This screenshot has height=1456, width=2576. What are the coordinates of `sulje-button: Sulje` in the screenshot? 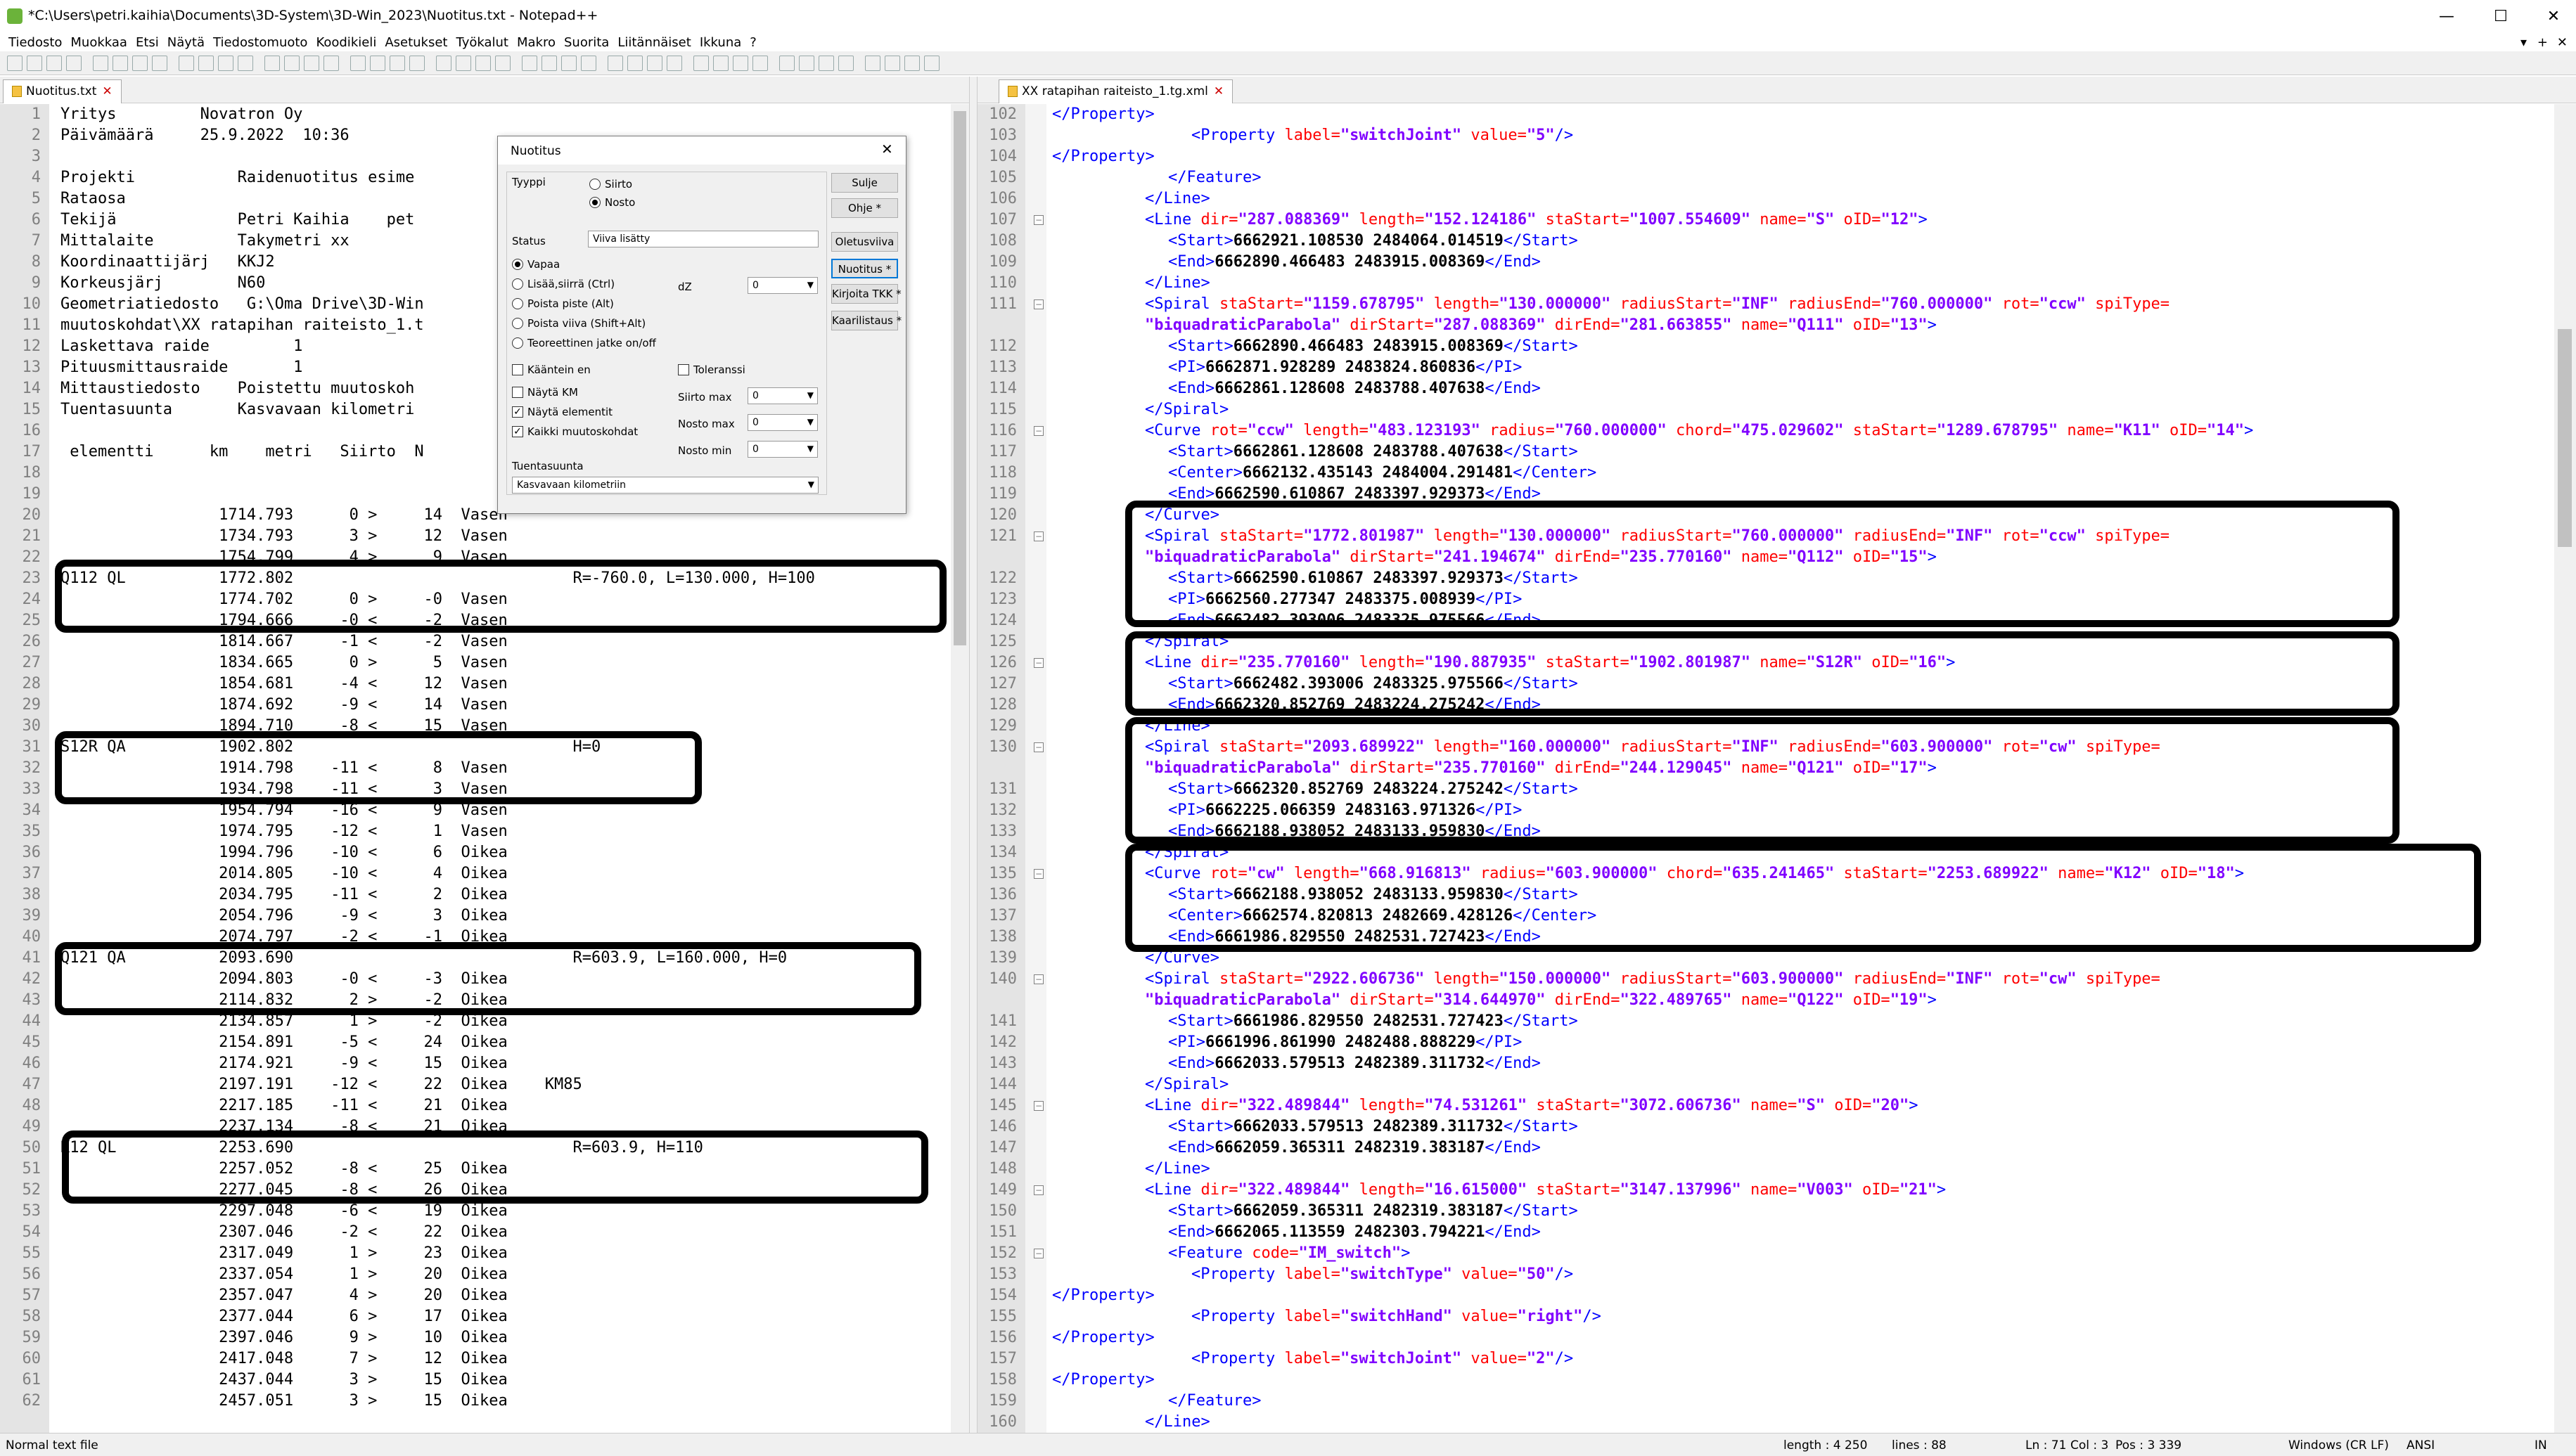 It's located at (864, 183).